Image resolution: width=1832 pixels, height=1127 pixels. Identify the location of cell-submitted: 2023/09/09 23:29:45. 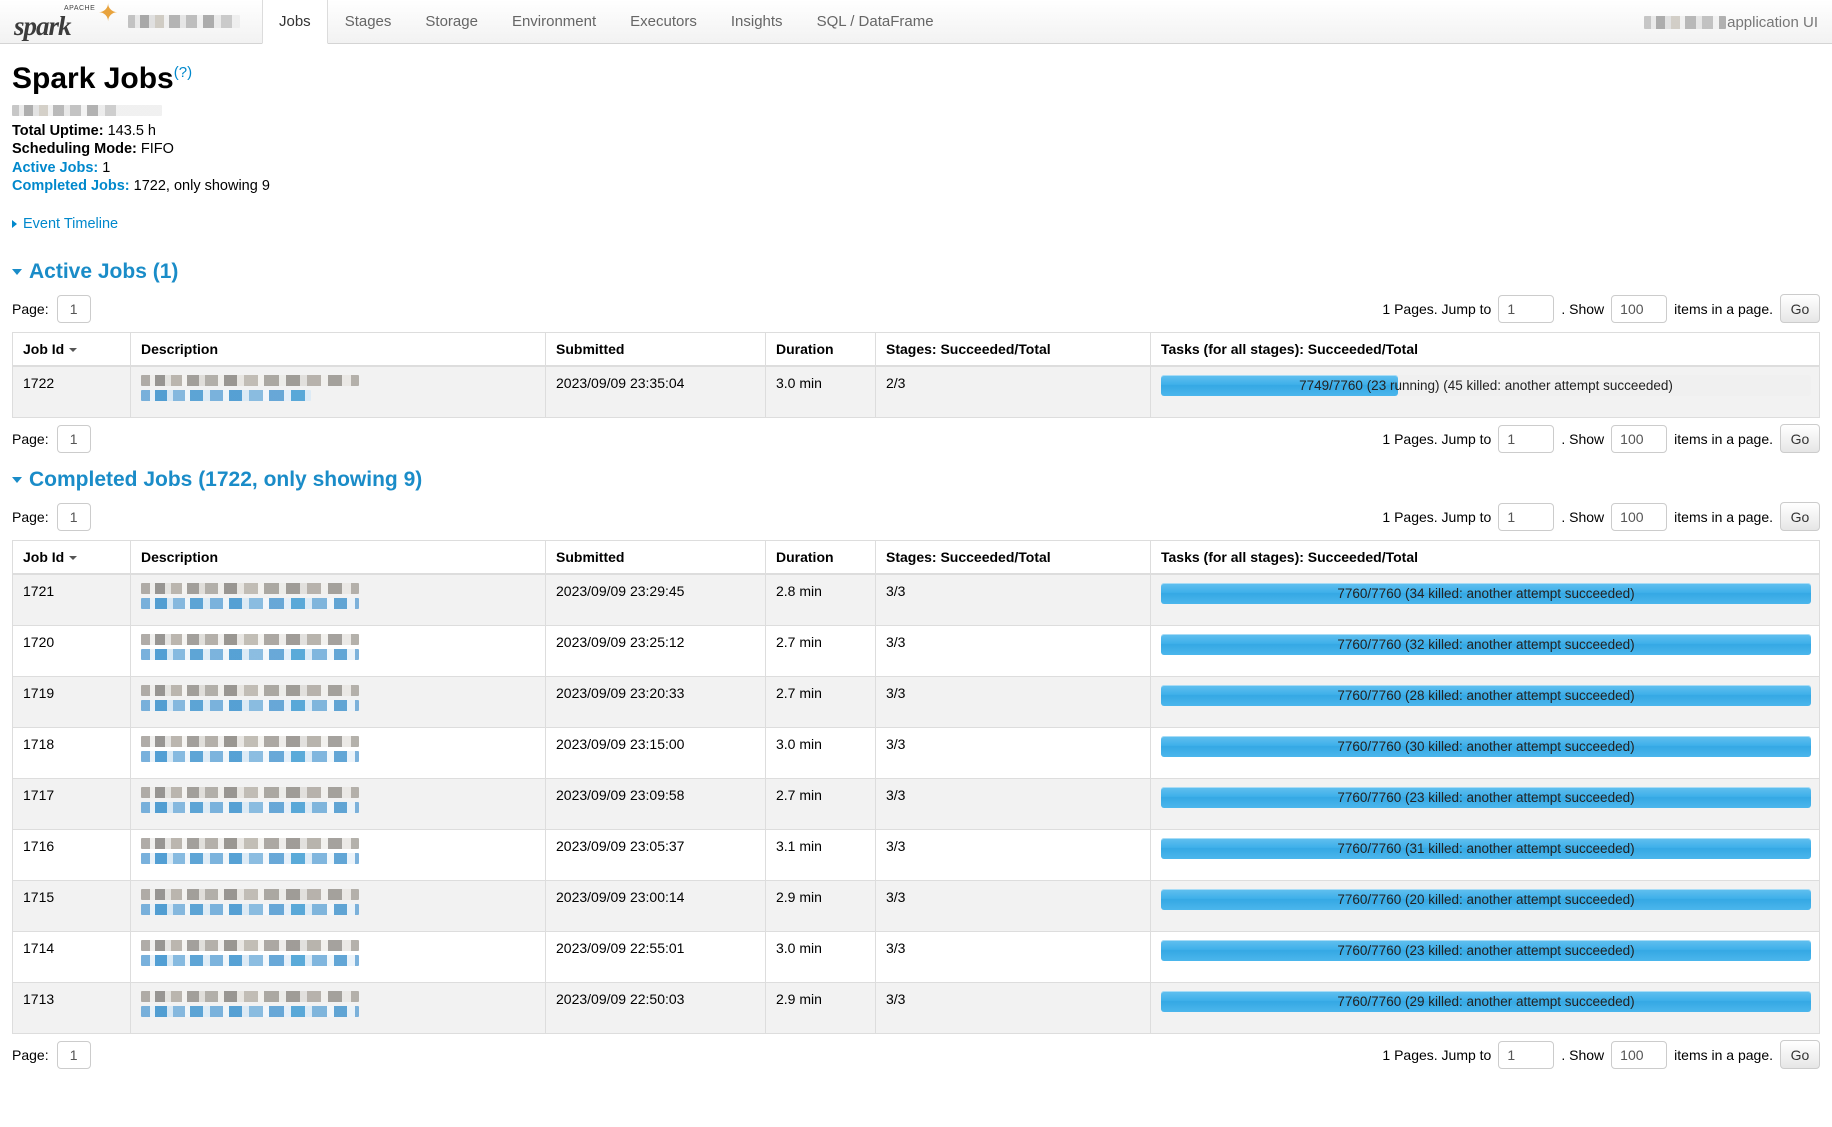
(655, 599).